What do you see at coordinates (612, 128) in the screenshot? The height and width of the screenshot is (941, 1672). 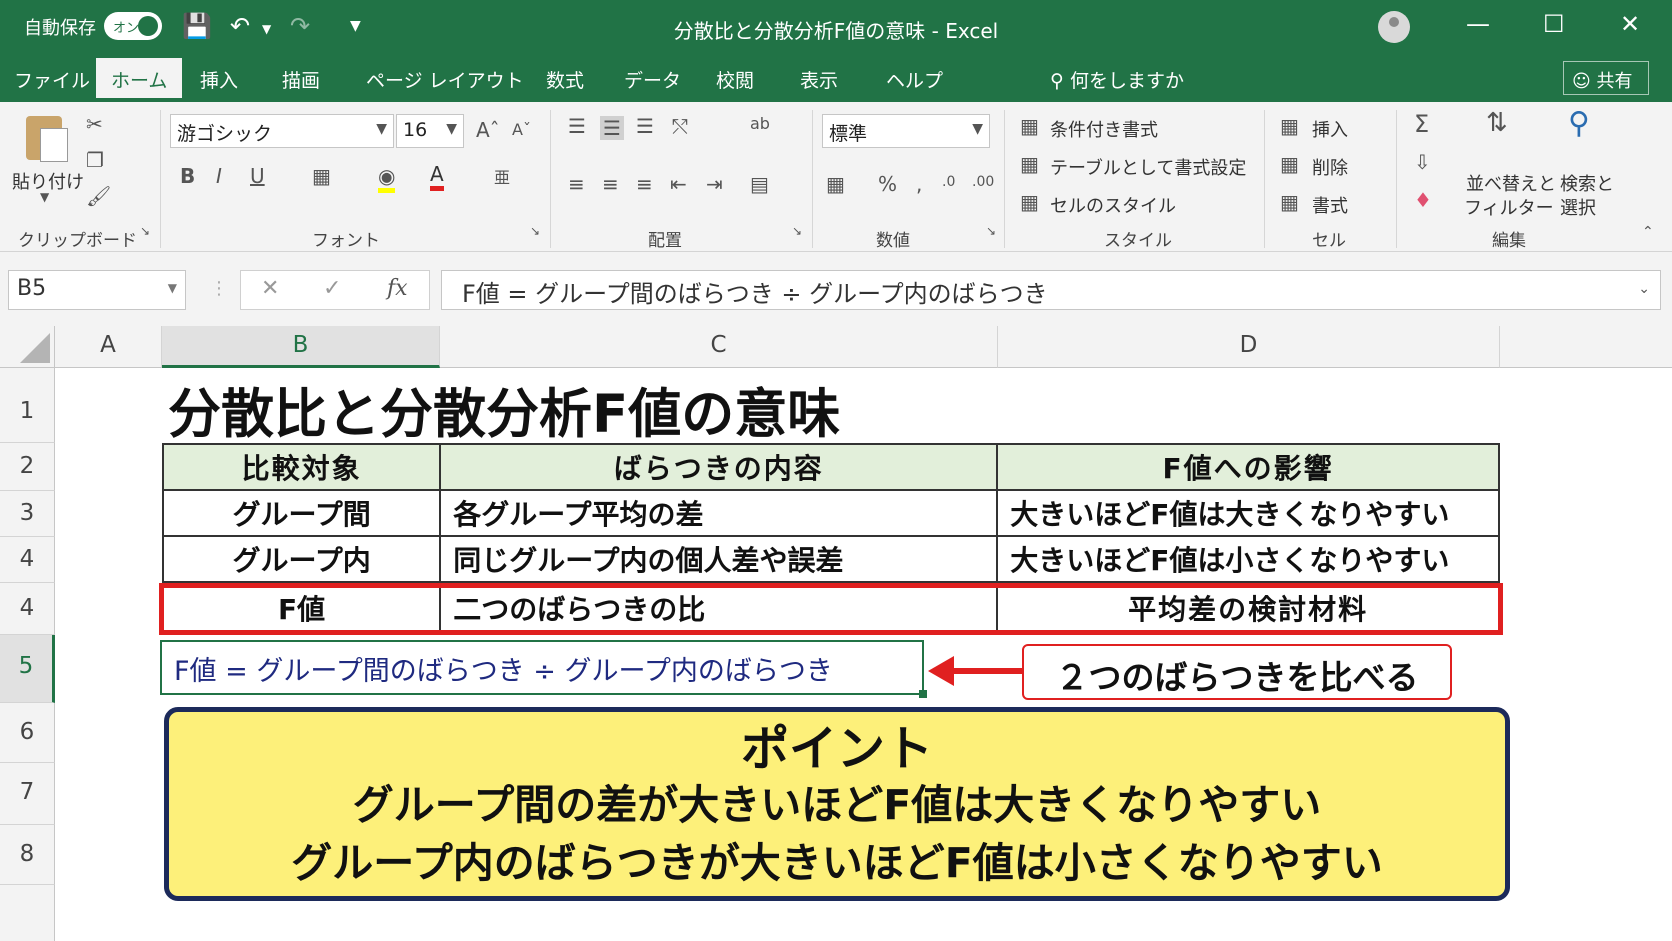 I see `align-middle-icon: ☰` at bounding box center [612, 128].